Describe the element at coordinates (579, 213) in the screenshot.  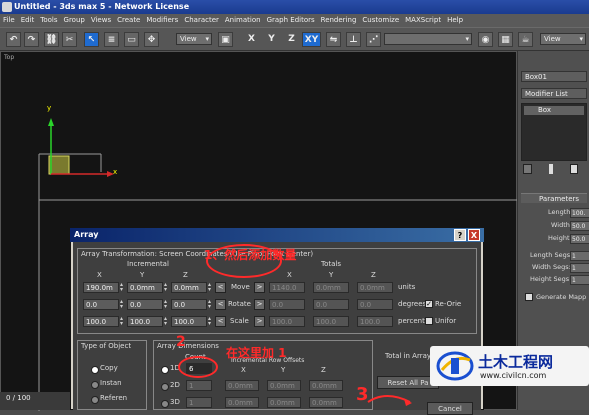
I see `param-length-field: 100.` at that location.